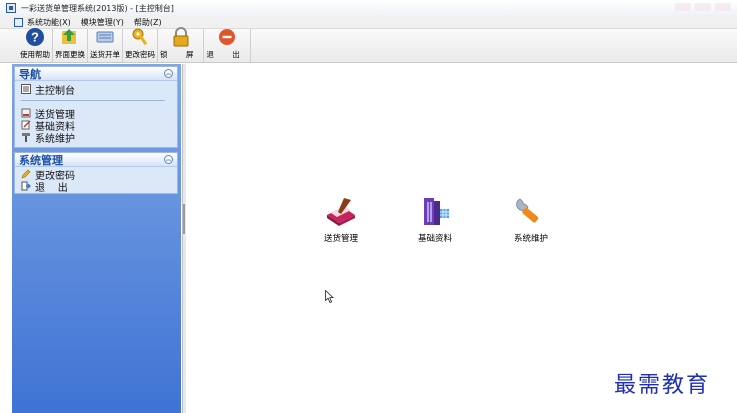 The width and height of the screenshot is (737, 413). I want to click on sidebar-item-console: 主控制台, so click(96, 90).